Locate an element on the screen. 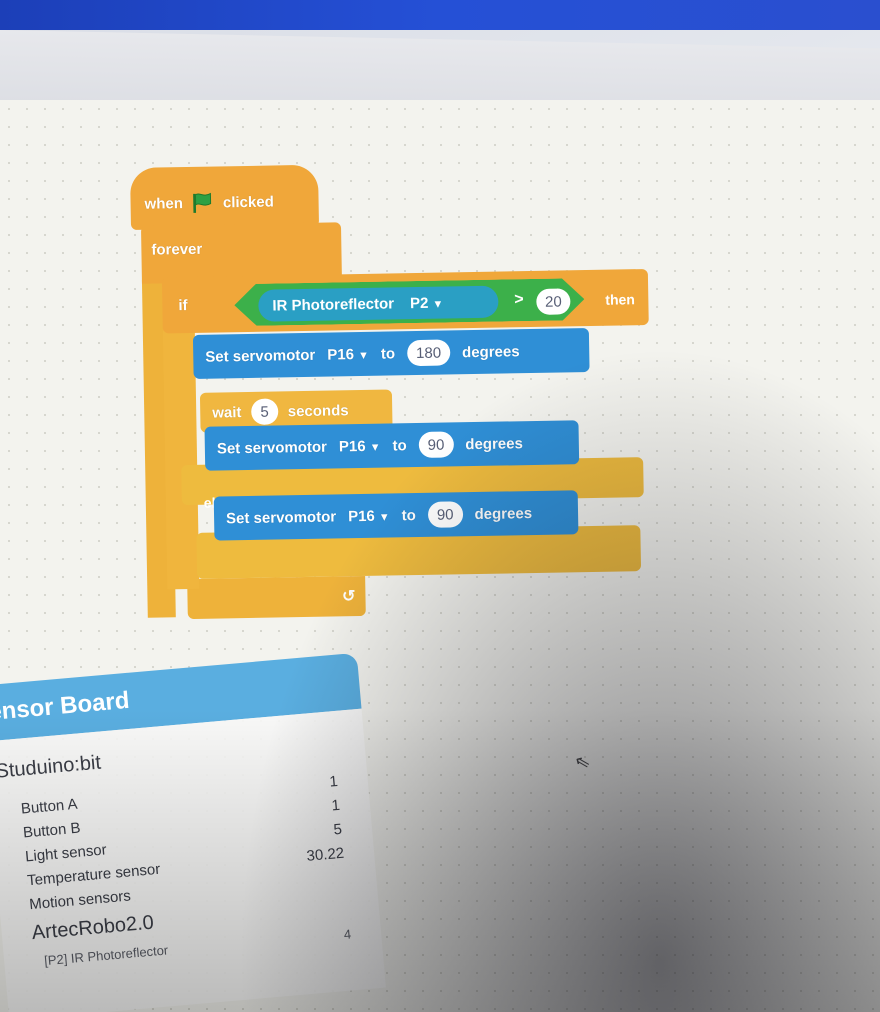 The height and width of the screenshot is (1012, 880). operator-symbol: > is located at coordinates (519, 300).